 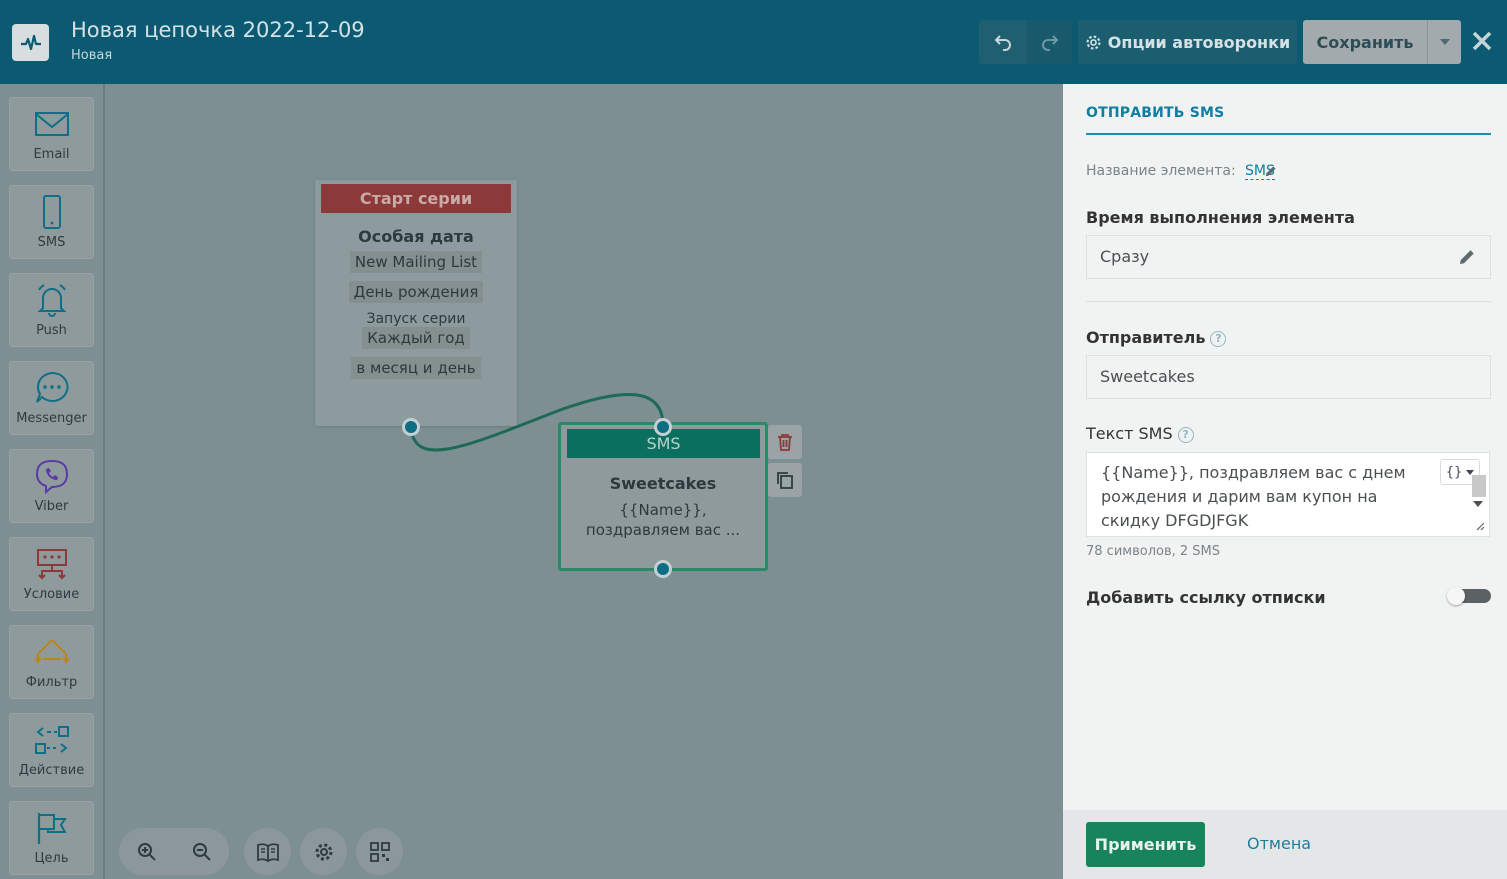 I want to click on variable-braces-icon: {}, so click(x=1454, y=472).